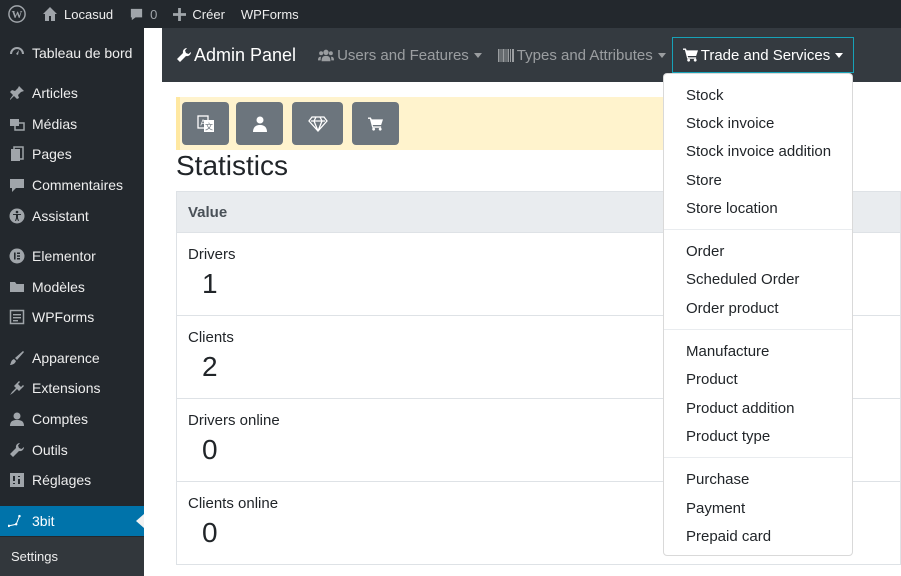 The image size is (901, 576). Describe the element at coordinates (690, 55) in the screenshot. I see `cart-icon` at that location.